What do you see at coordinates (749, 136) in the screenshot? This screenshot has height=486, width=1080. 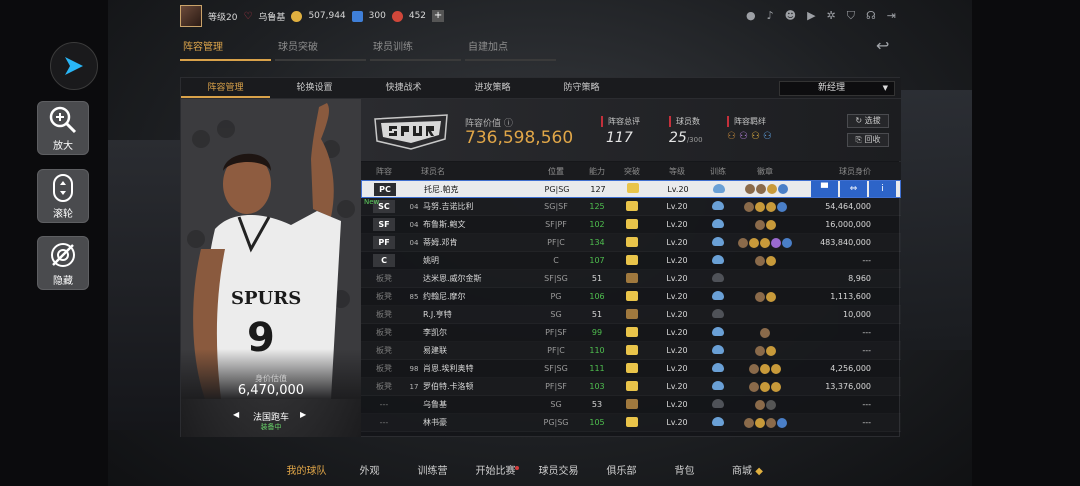 I see `chemistry-icons: ⚇ ⚇ ⚇ ⚇` at bounding box center [749, 136].